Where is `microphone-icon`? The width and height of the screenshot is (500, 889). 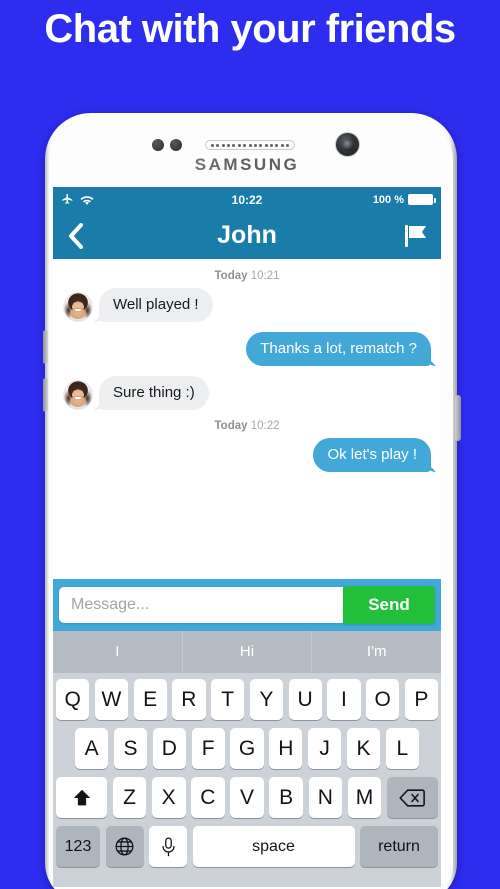 microphone-icon is located at coordinates (168, 846).